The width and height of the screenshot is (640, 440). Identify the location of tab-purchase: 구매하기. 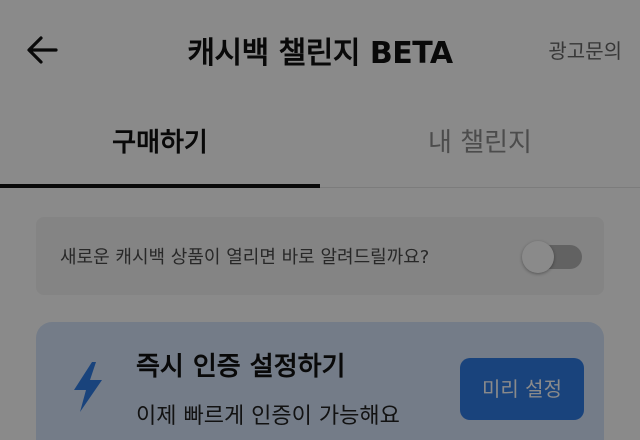
(160, 150).